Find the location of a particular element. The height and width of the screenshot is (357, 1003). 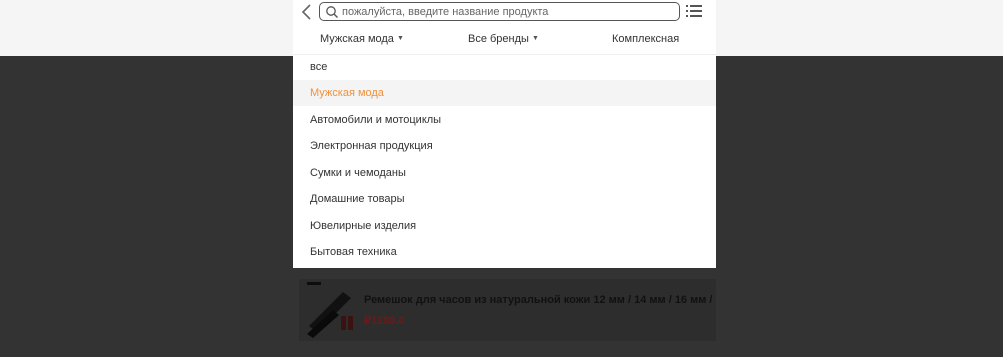

menu-item-electronics: Электронная продукция is located at coordinates (504, 146).